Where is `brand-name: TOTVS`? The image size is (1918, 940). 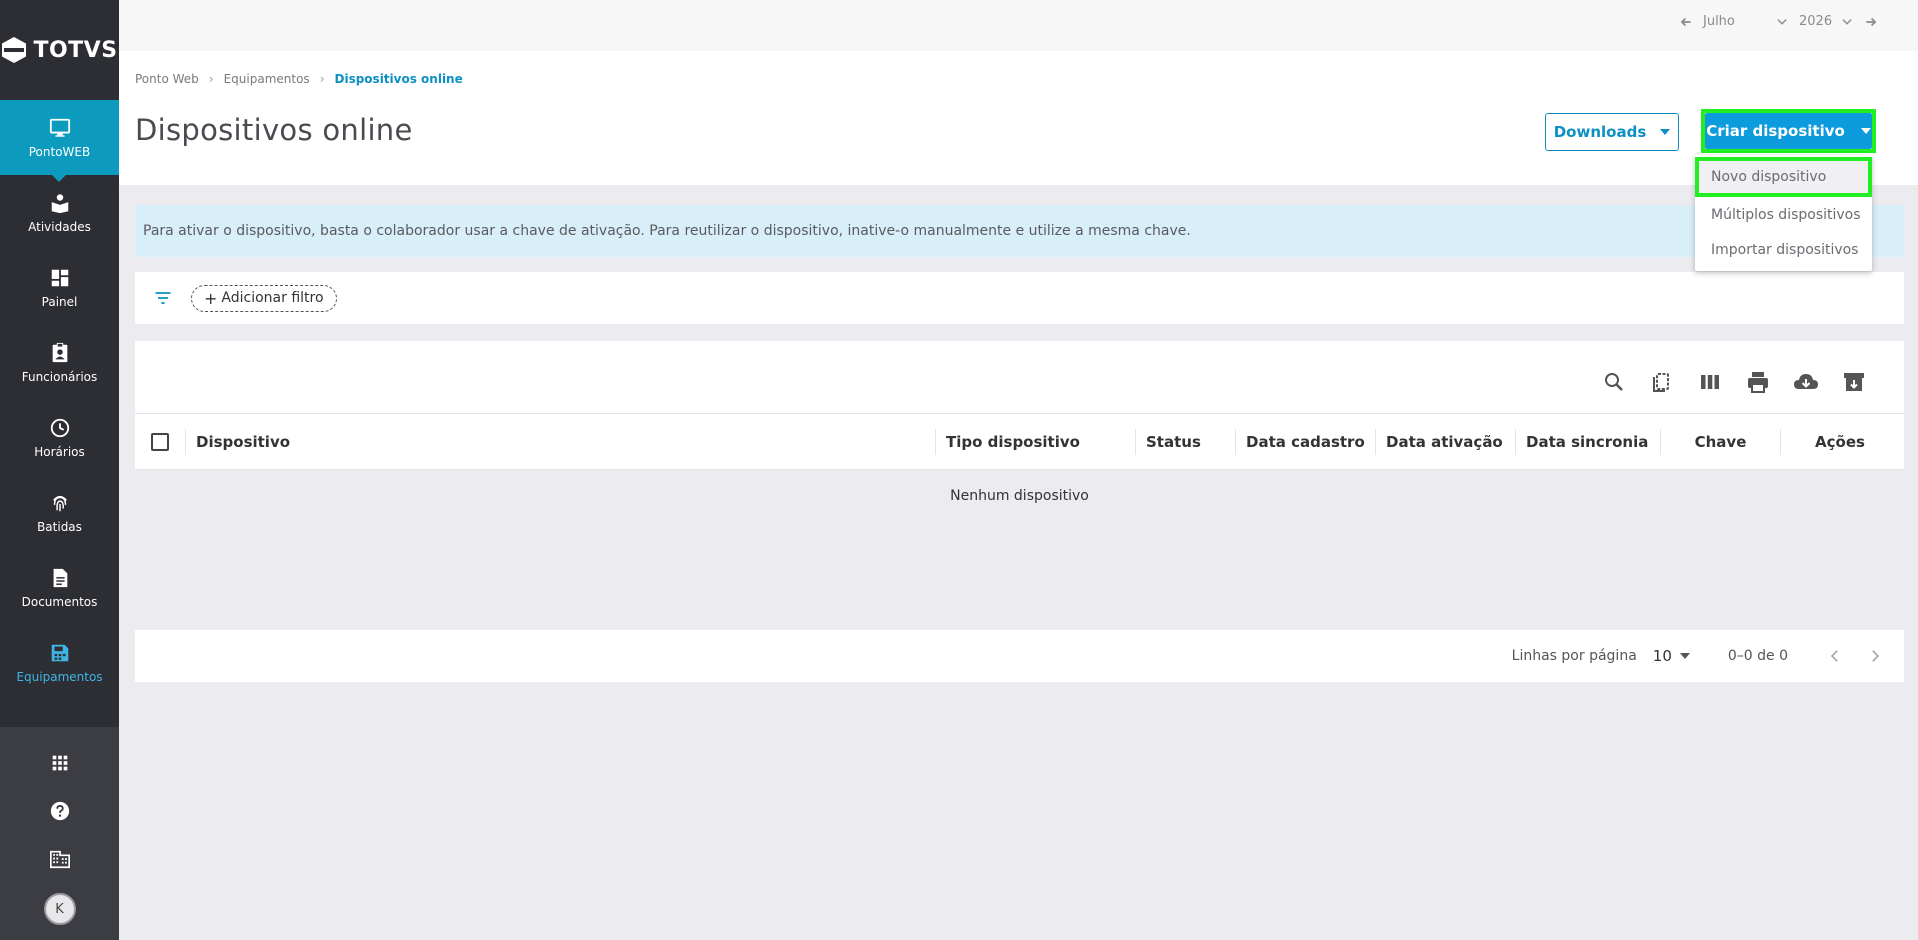 brand-name: TOTVS is located at coordinates (75, 50).